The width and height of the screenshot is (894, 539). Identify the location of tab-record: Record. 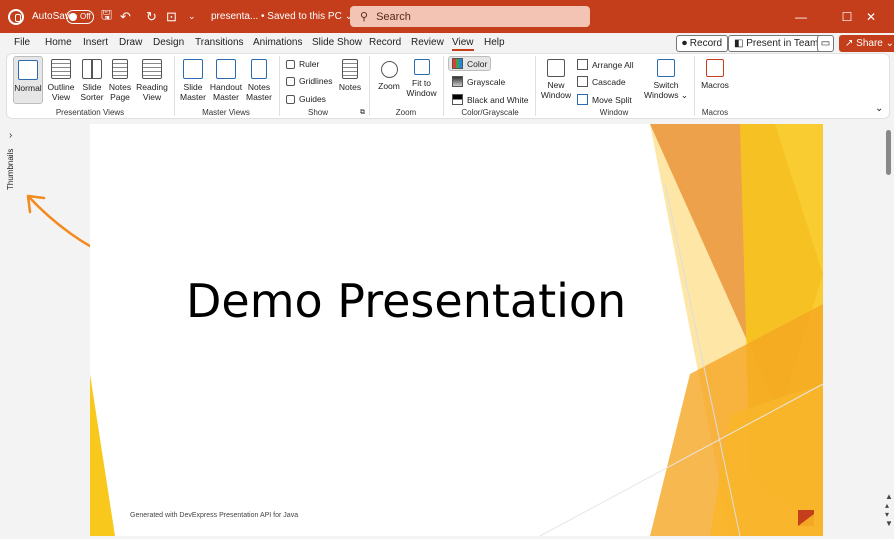
(385, 42).